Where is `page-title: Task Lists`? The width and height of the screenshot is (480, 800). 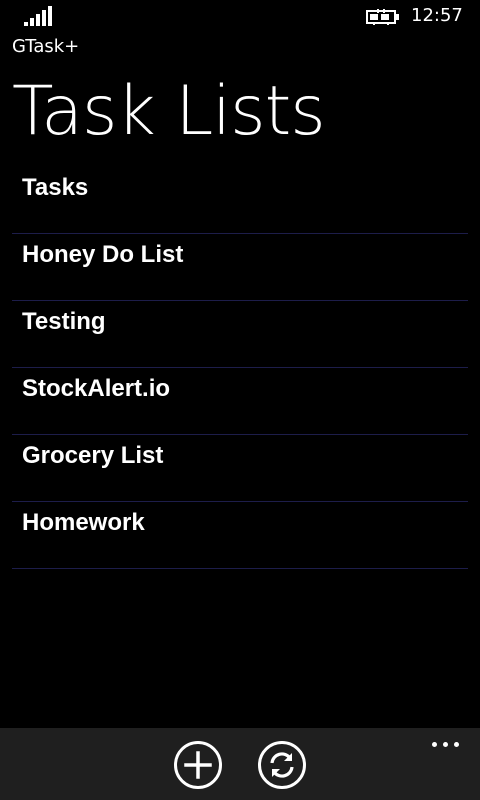 page-title: Task Lists is located at coordinates (169, 111).